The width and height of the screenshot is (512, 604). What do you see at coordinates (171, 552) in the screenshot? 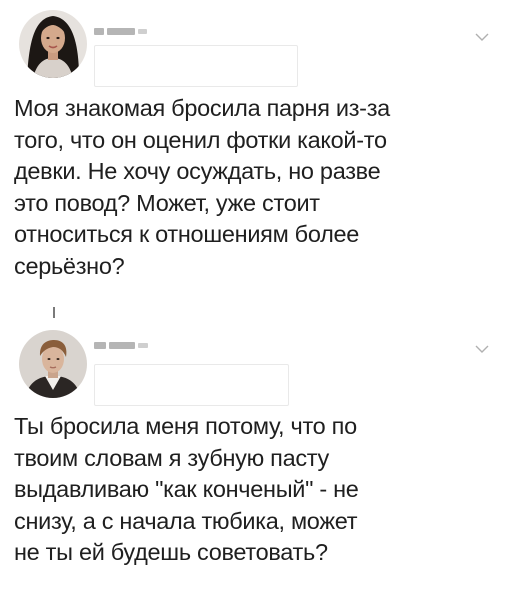
I see `text-line: не ты ей будешь советовать?` at bounding box center [171, 552].